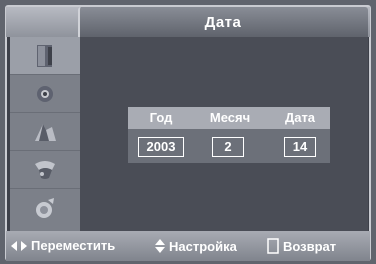  I want to click on page-title: Дата, so click(223, 22).